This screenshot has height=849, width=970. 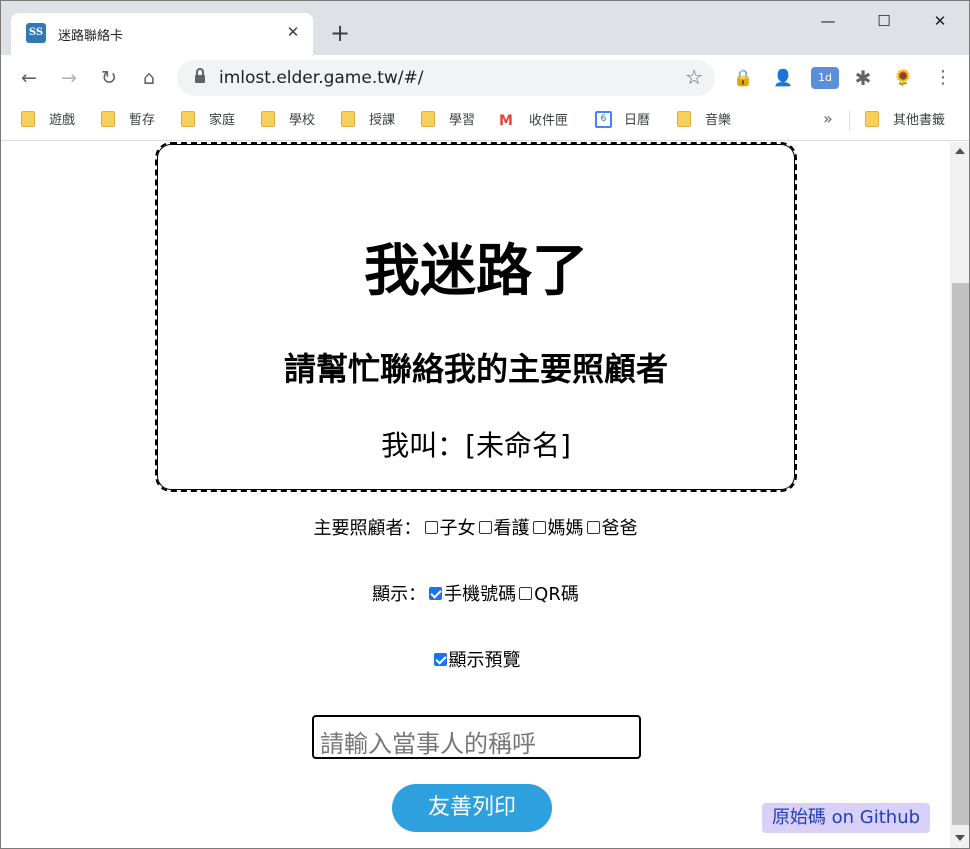 What do you see at coordinates (593, 527) in the screenshot?
I see `checkbox-father` at bounding box center [593, 527].